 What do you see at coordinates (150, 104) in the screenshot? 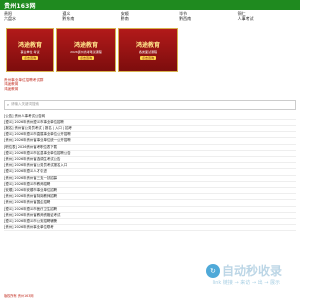
I see `search-bar: ⌕ 请输入关键词搜索` at bounding box center [150, 104].